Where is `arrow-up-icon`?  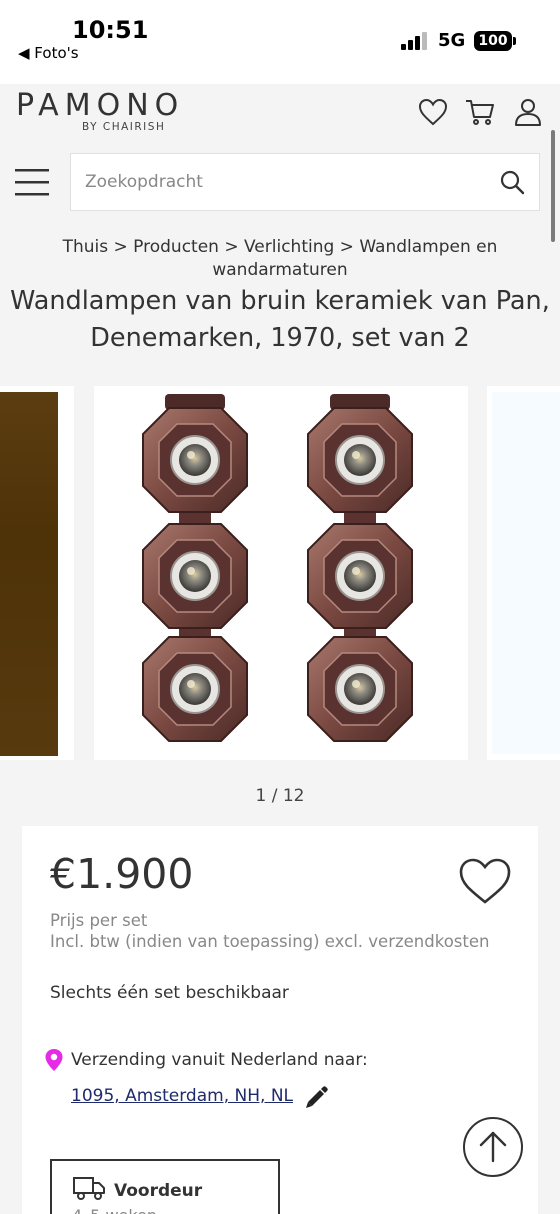 arrow-up-icon is located at coordinates (493, 1147).